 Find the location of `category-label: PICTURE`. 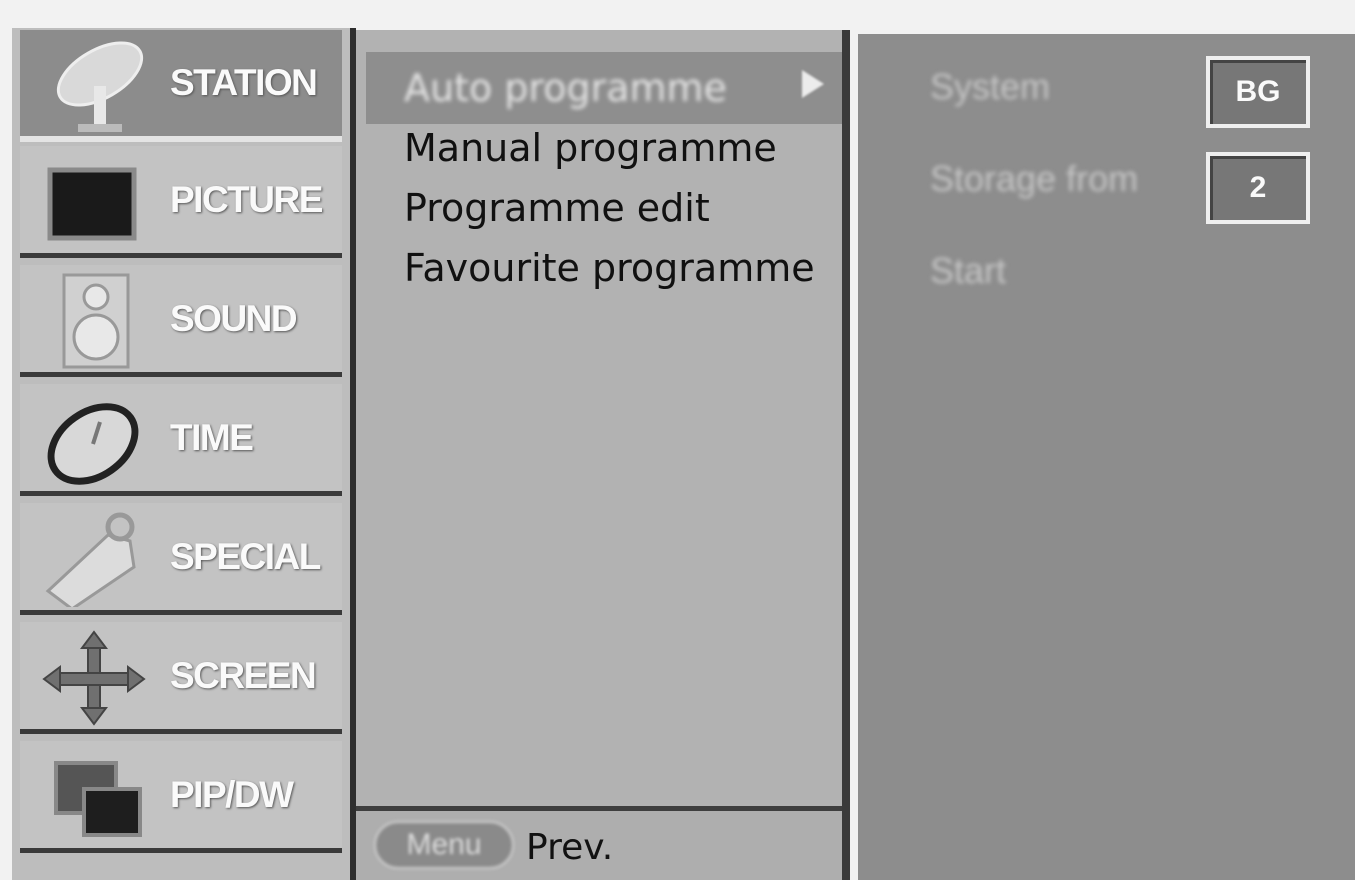

category-label: PICTURE is located at coordinates (246, 199).